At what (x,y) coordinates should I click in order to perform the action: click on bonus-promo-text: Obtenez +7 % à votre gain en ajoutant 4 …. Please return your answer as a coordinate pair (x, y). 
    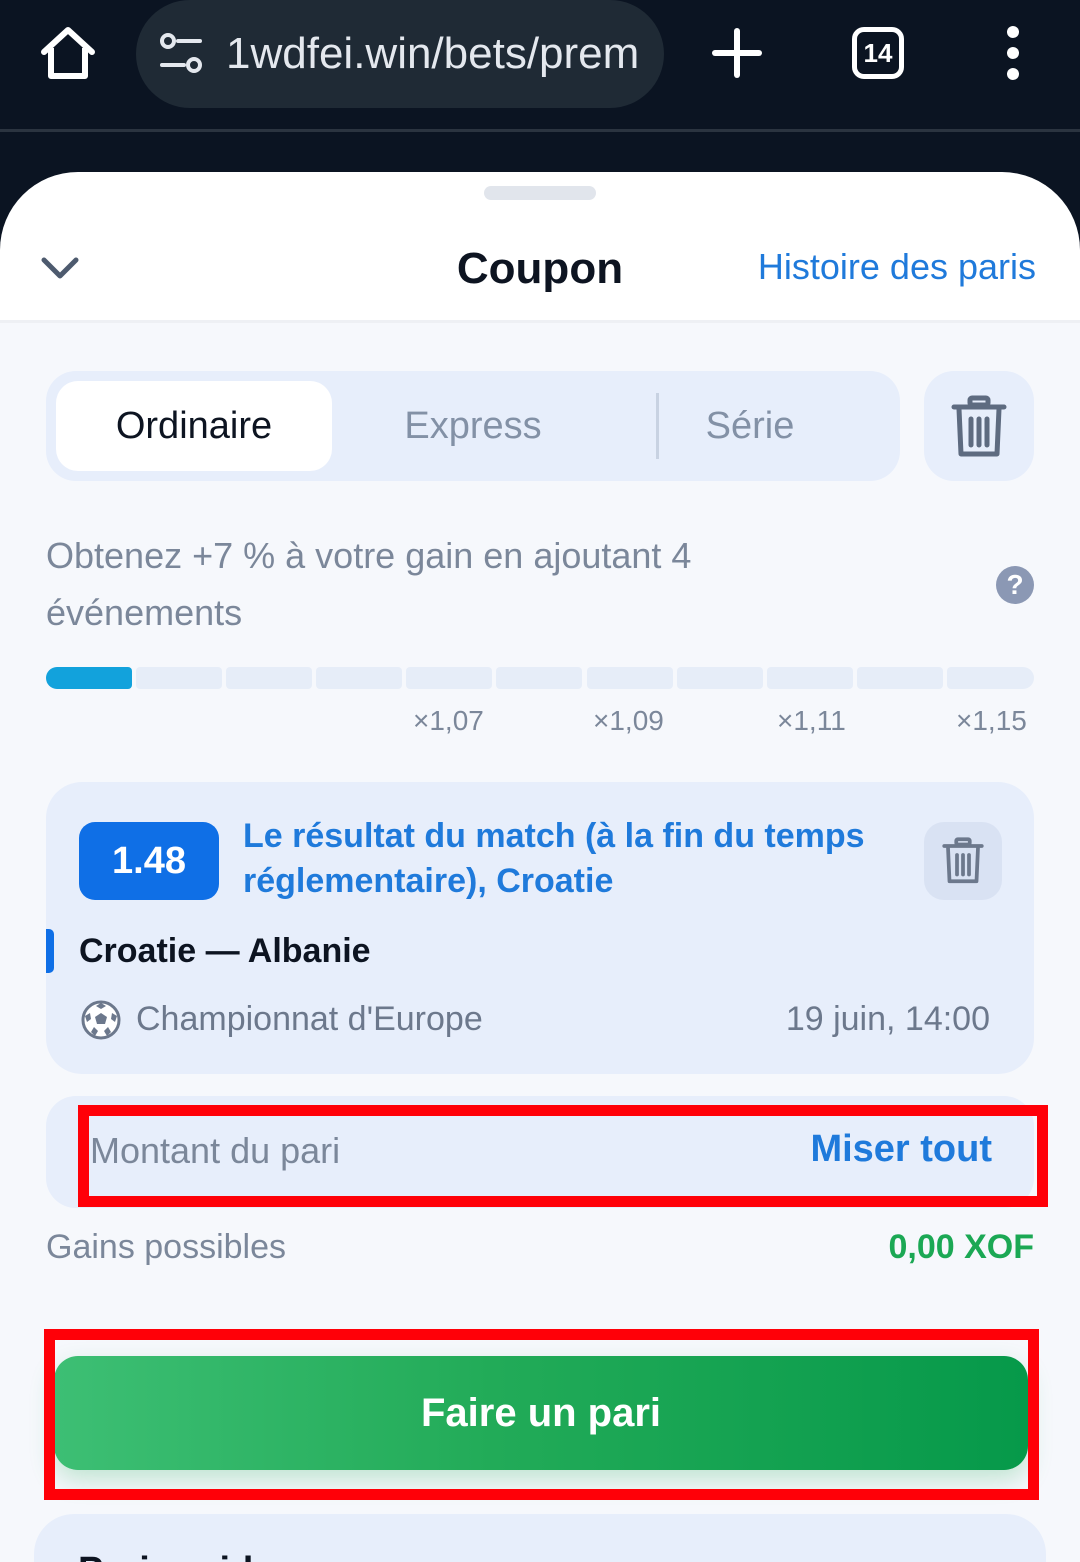
    Looking at the image, I should click on (369, 584).